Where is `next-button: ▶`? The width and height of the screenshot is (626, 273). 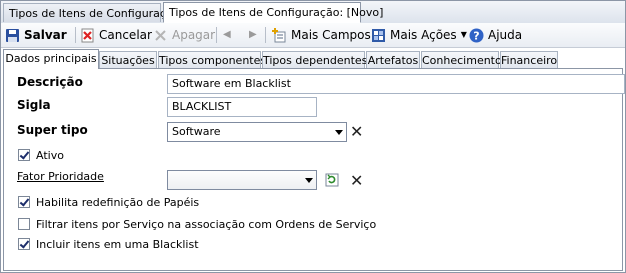 next-button: ▶ is located at coordinates (253, 35).